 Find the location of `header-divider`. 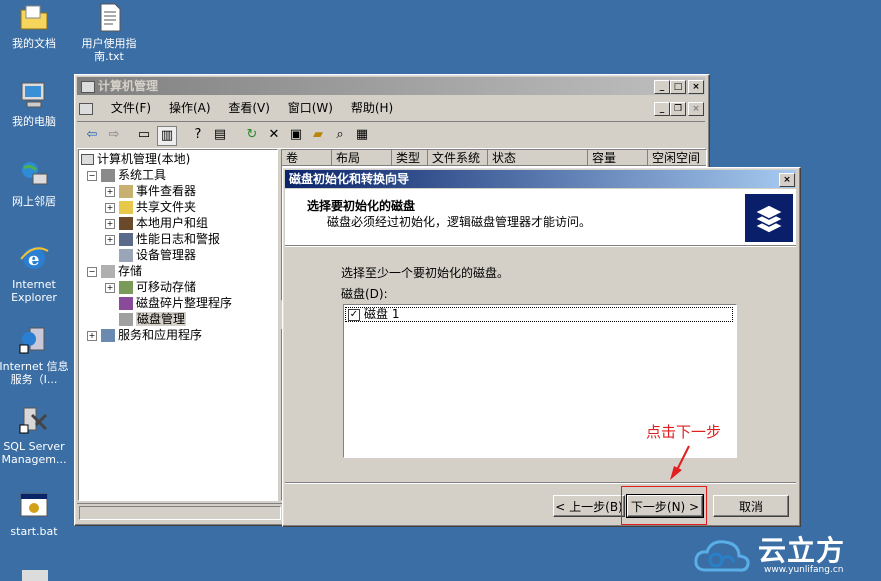

header-divider is located at coordinates (540, 246).